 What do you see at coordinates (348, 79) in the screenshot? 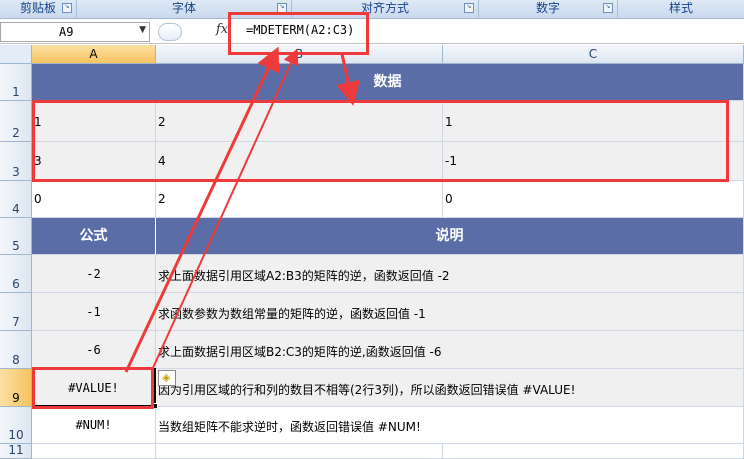
I see `arrow-formula-to-data` at bounding box center [348, 79].